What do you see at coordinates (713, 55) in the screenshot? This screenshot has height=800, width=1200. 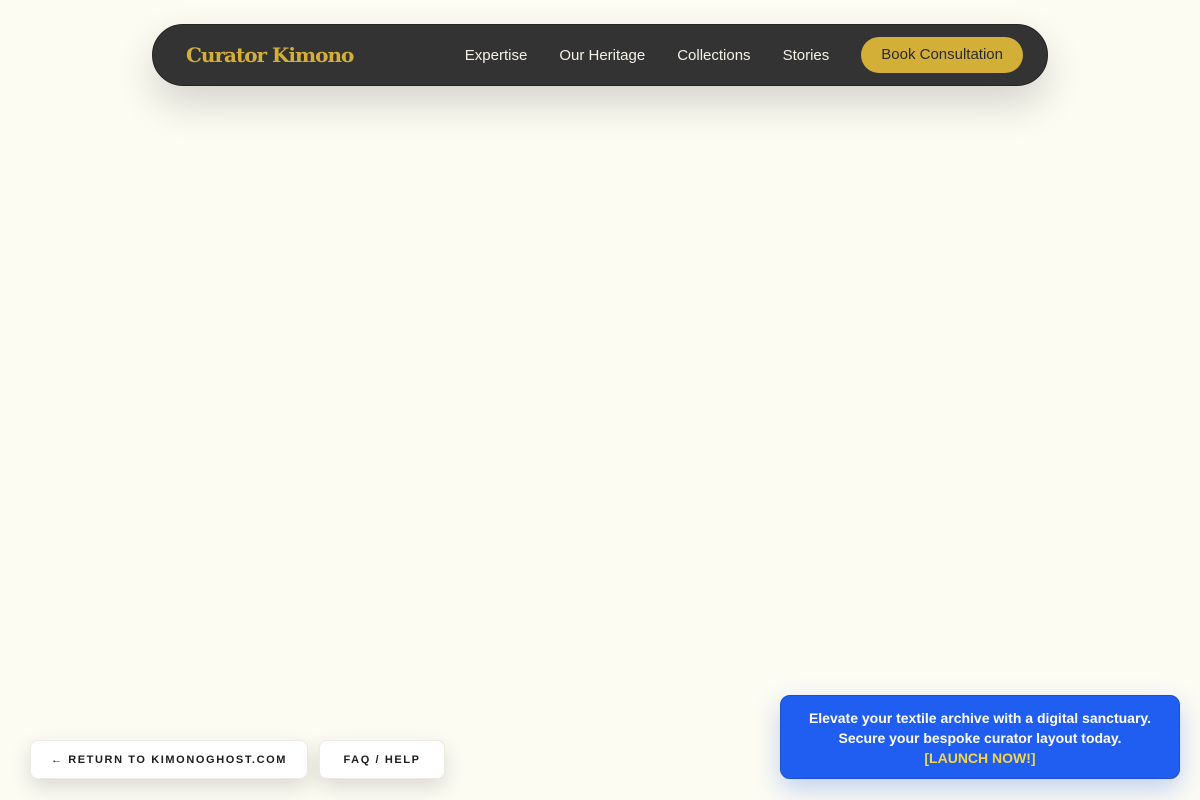 I see `nav-link-collections: Collections` at bounding box center [713, 55].